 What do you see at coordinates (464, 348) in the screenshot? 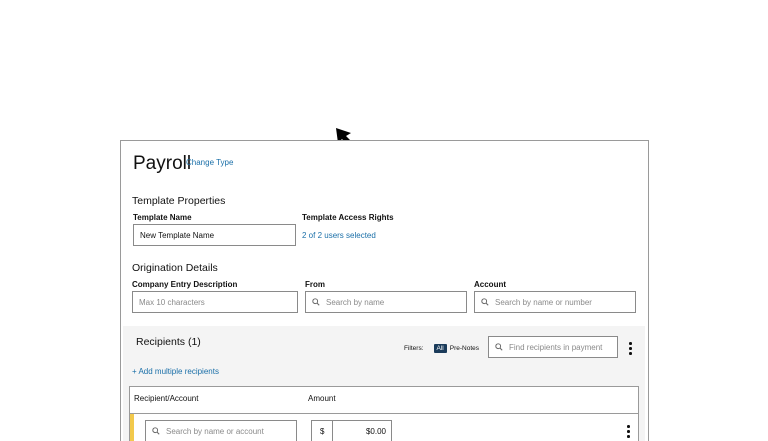
I see `filter-prenotes-chip: Pre-Notes` at bounding box center [464, 348].